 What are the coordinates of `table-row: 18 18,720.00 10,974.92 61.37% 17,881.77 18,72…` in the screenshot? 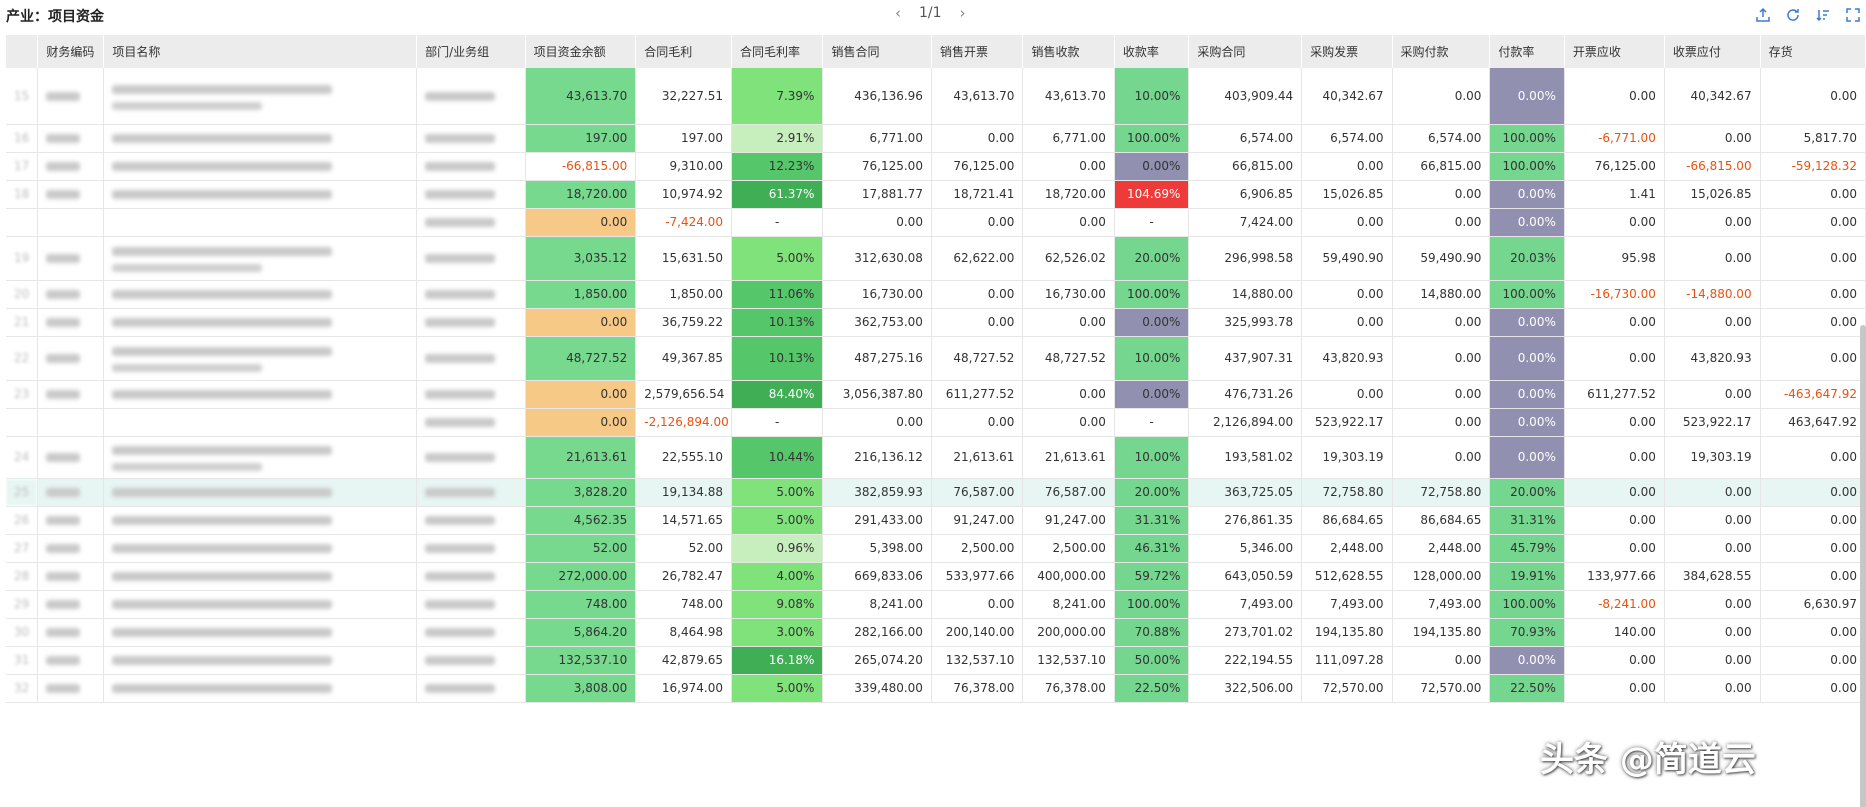 It's located at (936, 194).